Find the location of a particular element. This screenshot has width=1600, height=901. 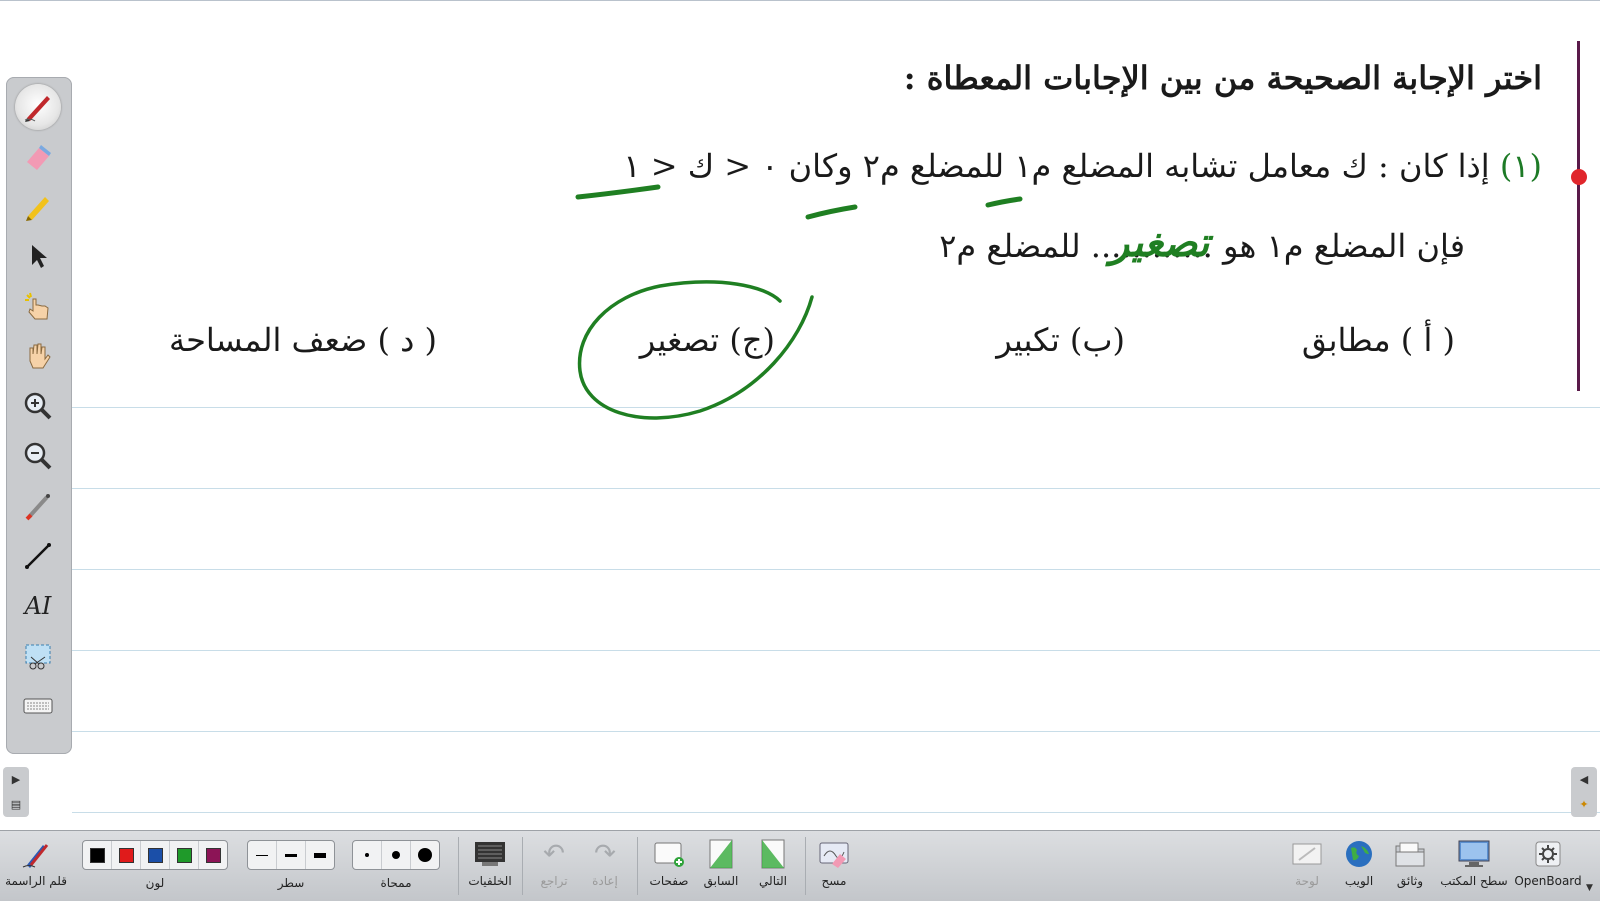

redo-button: ↷ إعادة is located at coordinates (605, 862).